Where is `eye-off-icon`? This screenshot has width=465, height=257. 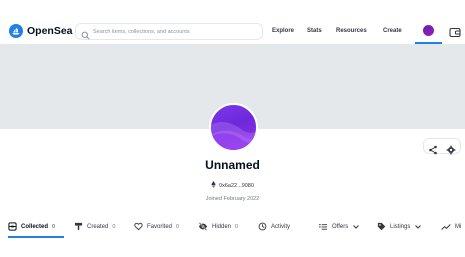 eye-off-icon is located at coordinates (203, 226).